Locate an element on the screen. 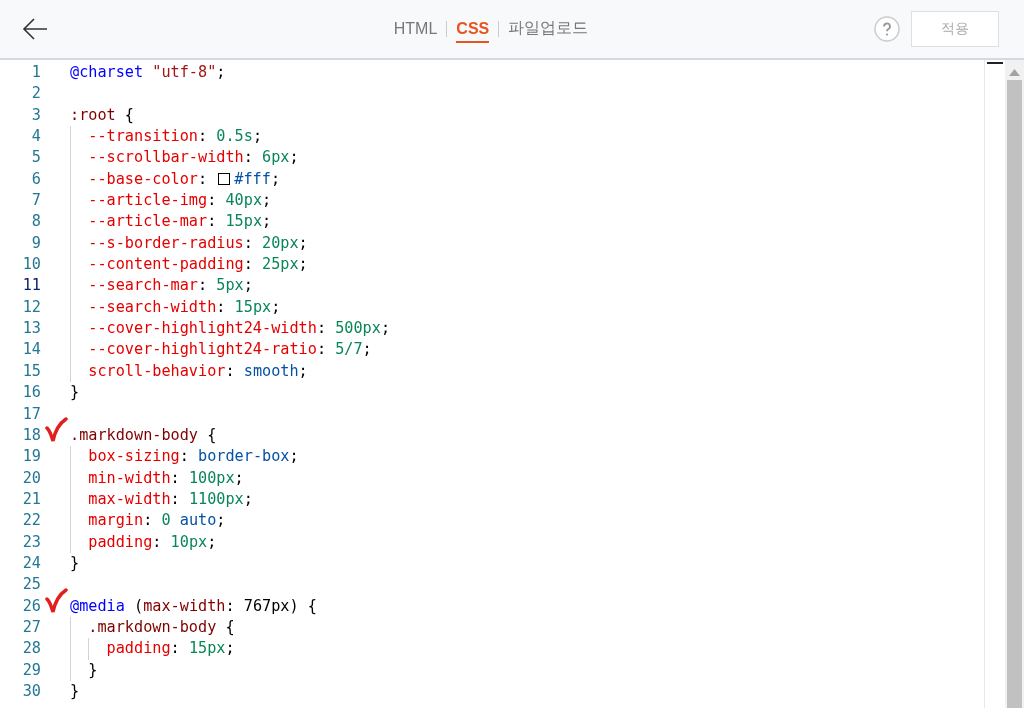  line-number: 10 is located at coordinates (31, 265).